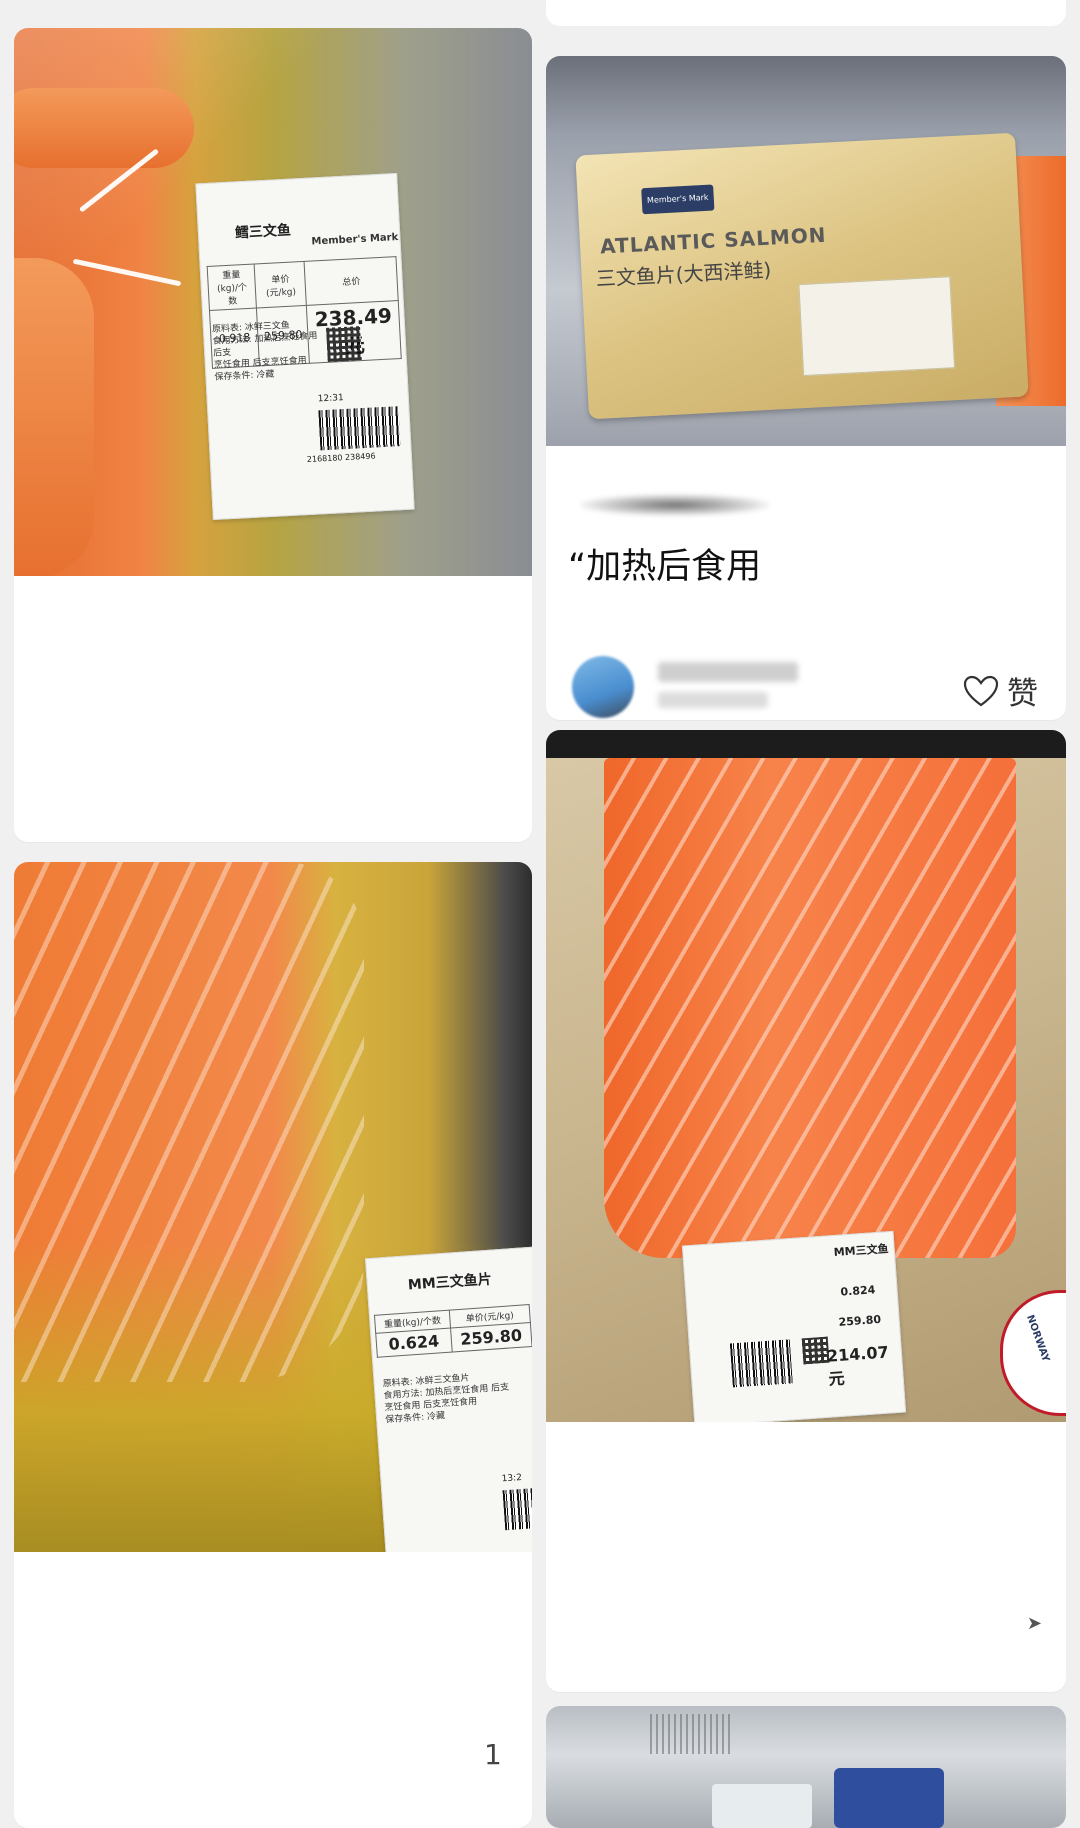 This screenshot has height=1828, width=1080. I want to click on total-value: 214.07元, so click(858, 1365).